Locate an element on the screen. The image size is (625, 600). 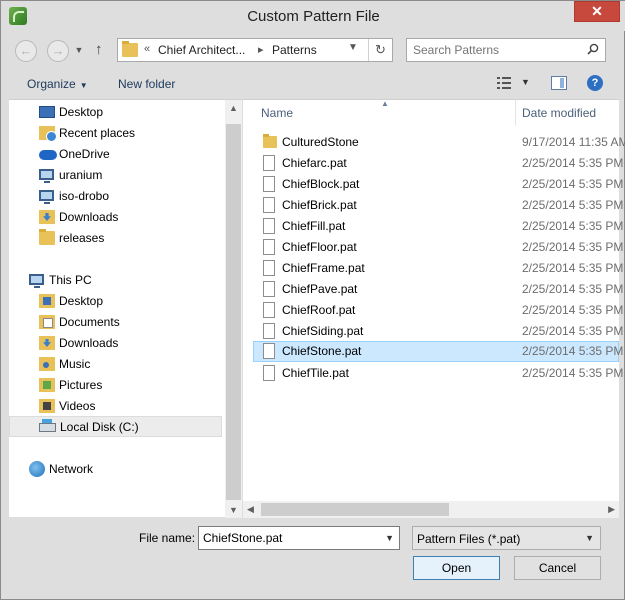
sidebar-item-label: Pictures is located at coordinates (81, 385).